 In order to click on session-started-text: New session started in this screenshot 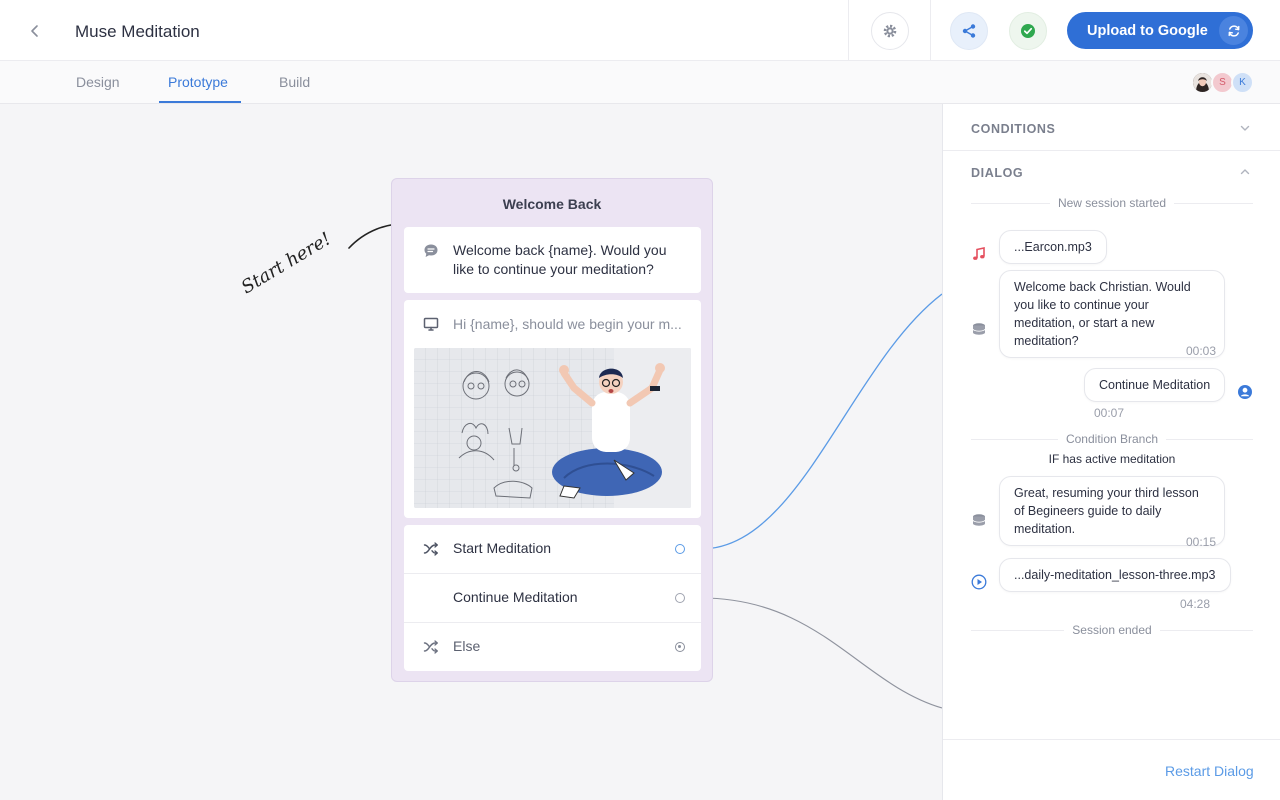, I will do `click(1112, 203)`.